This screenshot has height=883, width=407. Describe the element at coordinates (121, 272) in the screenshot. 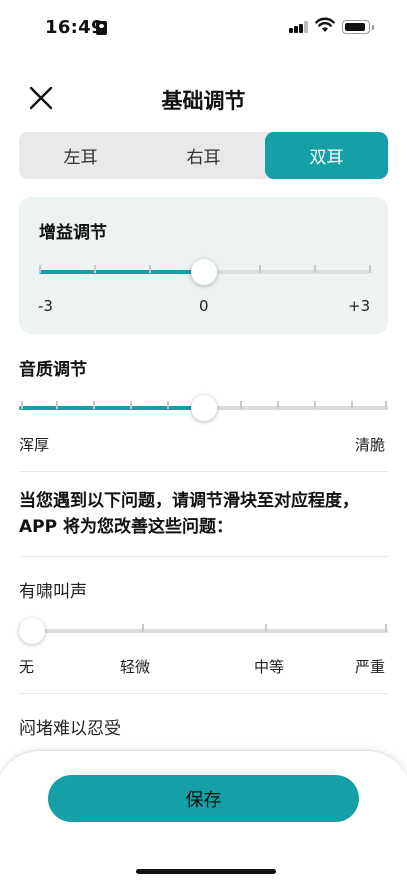

I see `gain-slider-fill` at that location.